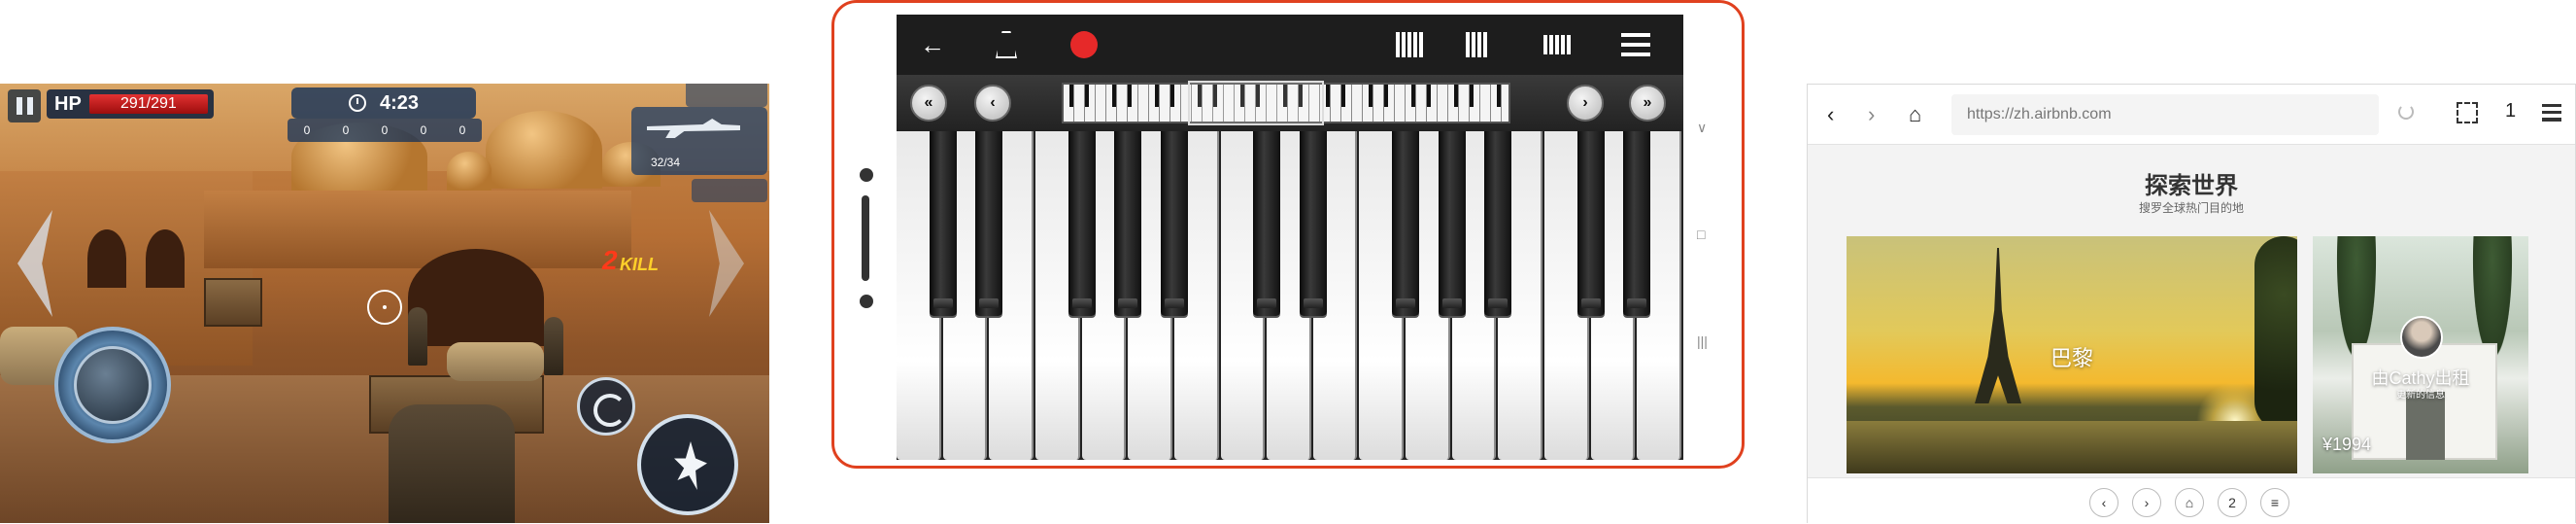  Describe the element at coordinates (2146, 502) in the screenshot. I see `bottom-forward-icon: ›` at that location.